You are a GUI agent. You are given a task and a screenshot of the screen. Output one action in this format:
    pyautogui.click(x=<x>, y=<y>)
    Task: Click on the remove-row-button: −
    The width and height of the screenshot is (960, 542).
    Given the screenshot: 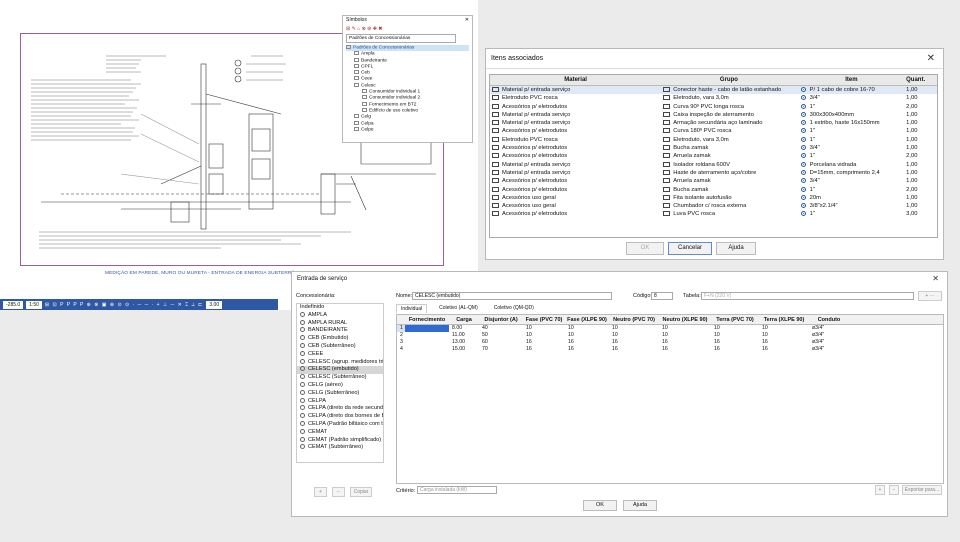 What is the action you would take?
    pyautogui.click(x=894, y=490)
    